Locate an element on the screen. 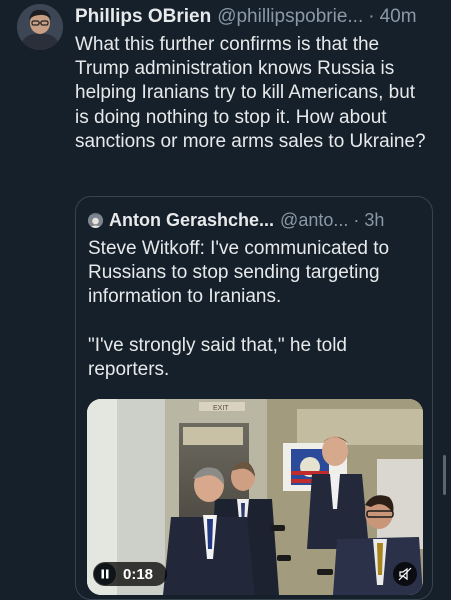  video-timestamp: 0:18 is located at coordinates (138, 574).